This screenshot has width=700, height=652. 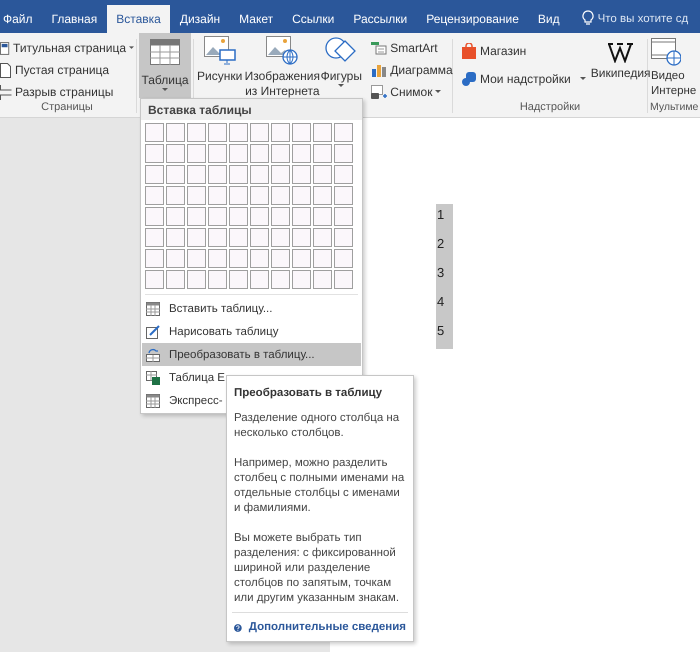 What do you see at coordinates (317, 568) in the screenshot?
I see `tooltip-text: Вы можете выбрать тип разделения: с фиксированной шириной или разделение столбцов по запятым, точкам или другим указанным знакам.` at bounding box center [317, 568].